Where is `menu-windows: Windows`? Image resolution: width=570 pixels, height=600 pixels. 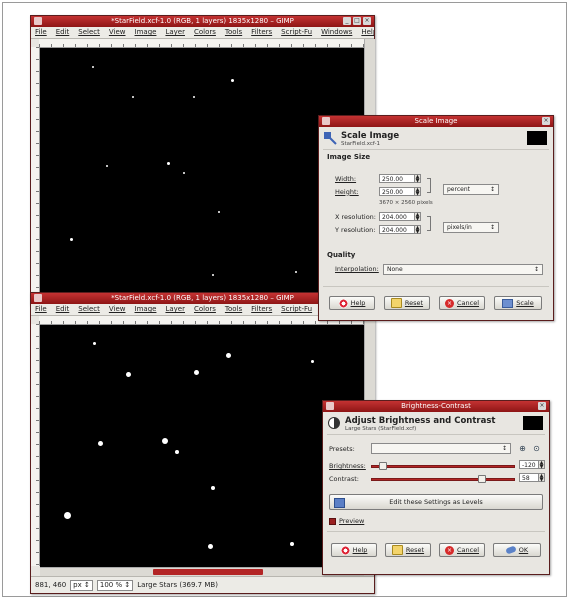
menu-windows: Windows is located at coordinates (336, 32).